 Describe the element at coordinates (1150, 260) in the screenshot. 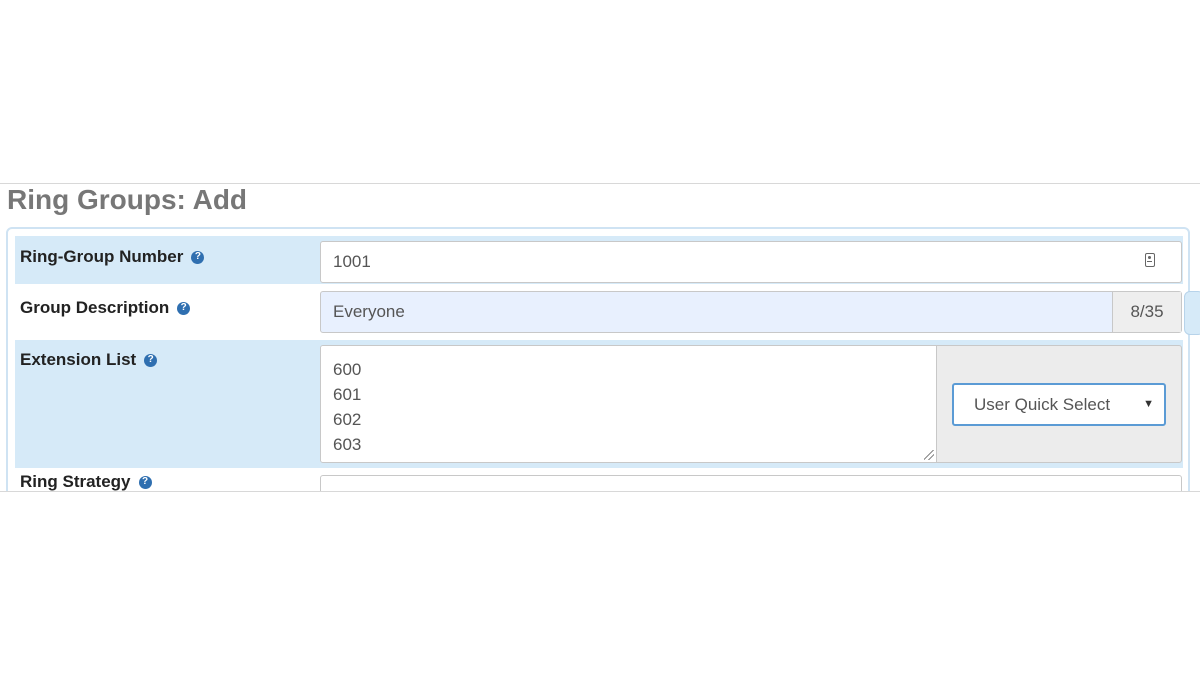

I see `contact-card-icon` at that location.